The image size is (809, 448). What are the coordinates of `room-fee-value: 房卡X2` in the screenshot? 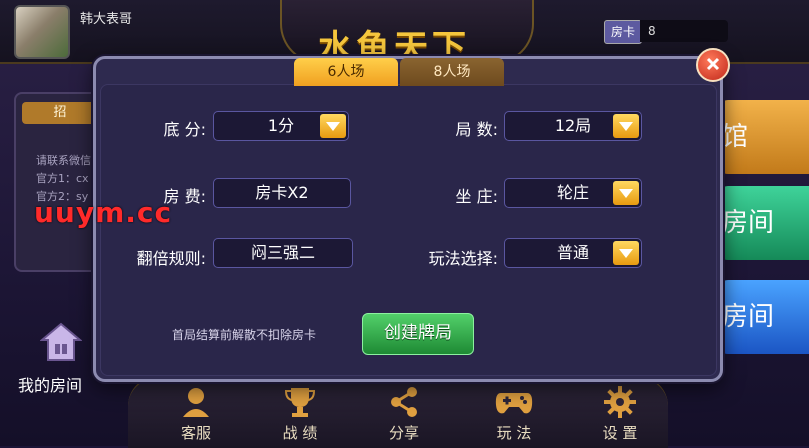 It's located at (282, 192).